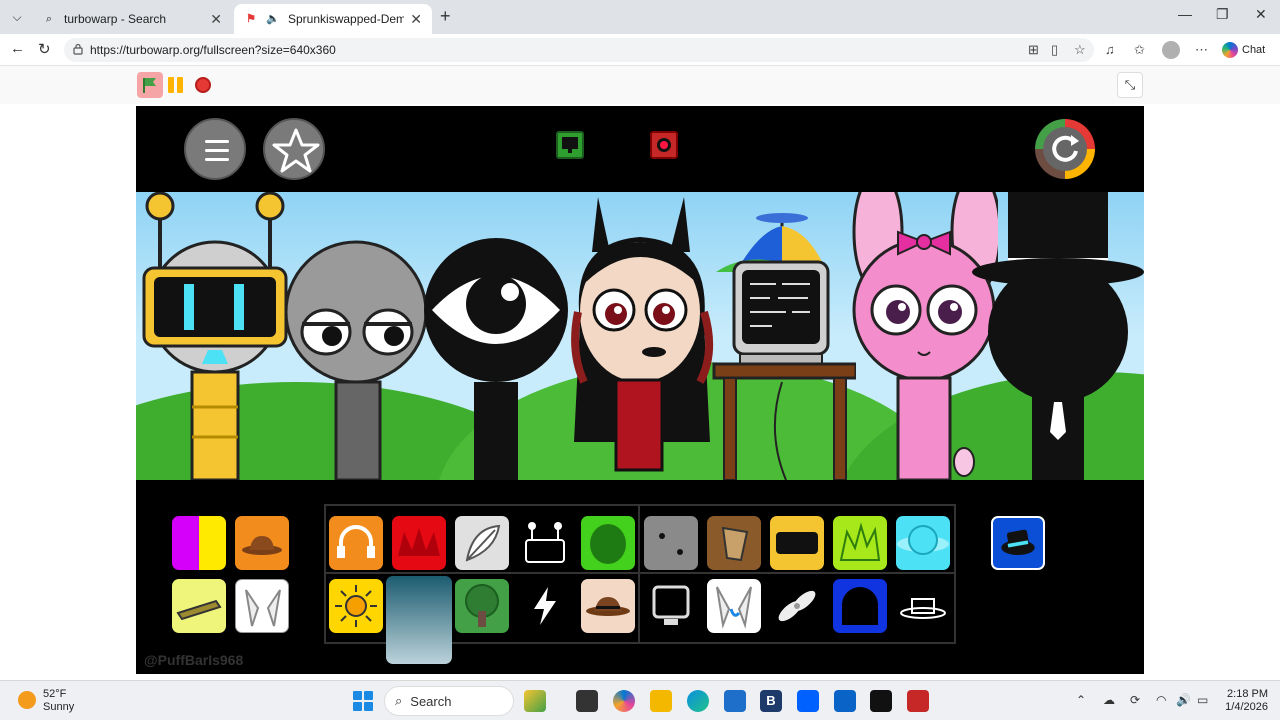 This screenshot has height=720, width=1280. What do you see at coordinates (1110, 49) in the screenshot?
I see `media-icon: ♫` at bounding box center [1110, 49].